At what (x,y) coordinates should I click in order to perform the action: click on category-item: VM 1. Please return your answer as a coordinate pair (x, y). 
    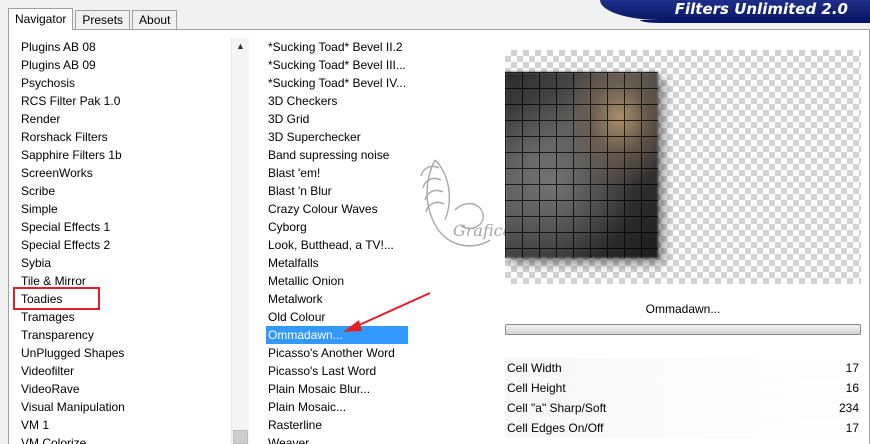
    Looking at the image, I should click on (73, 425).